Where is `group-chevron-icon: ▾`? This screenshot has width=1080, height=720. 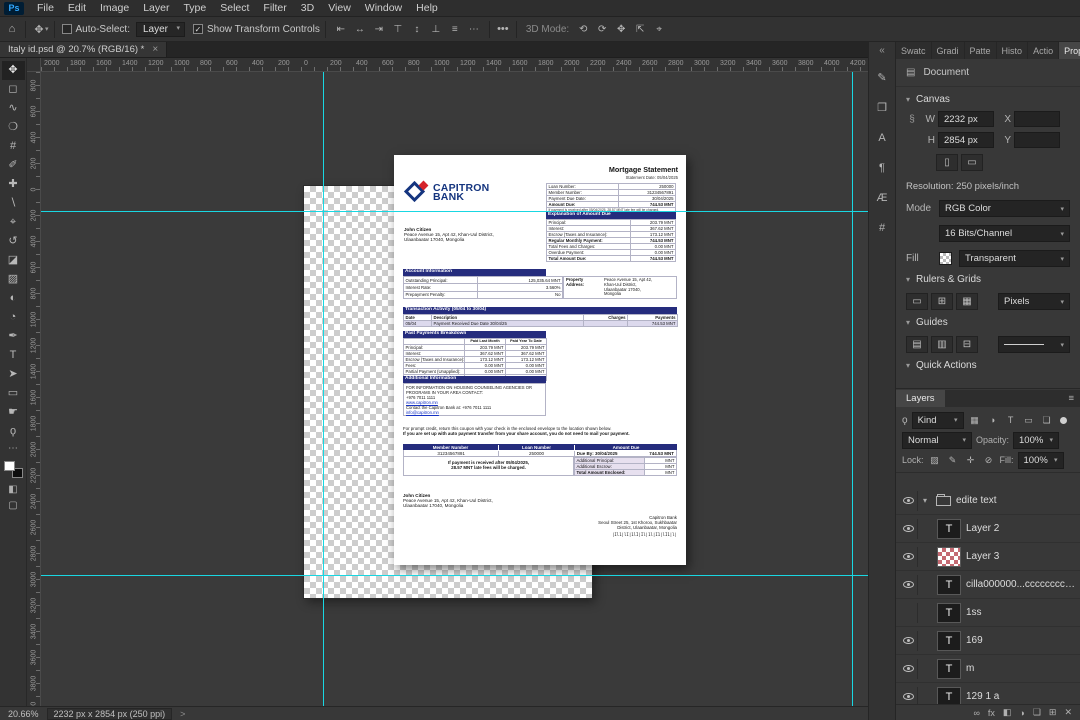 group-chevron-icon: ▾ is located at coordinates (927, 500).